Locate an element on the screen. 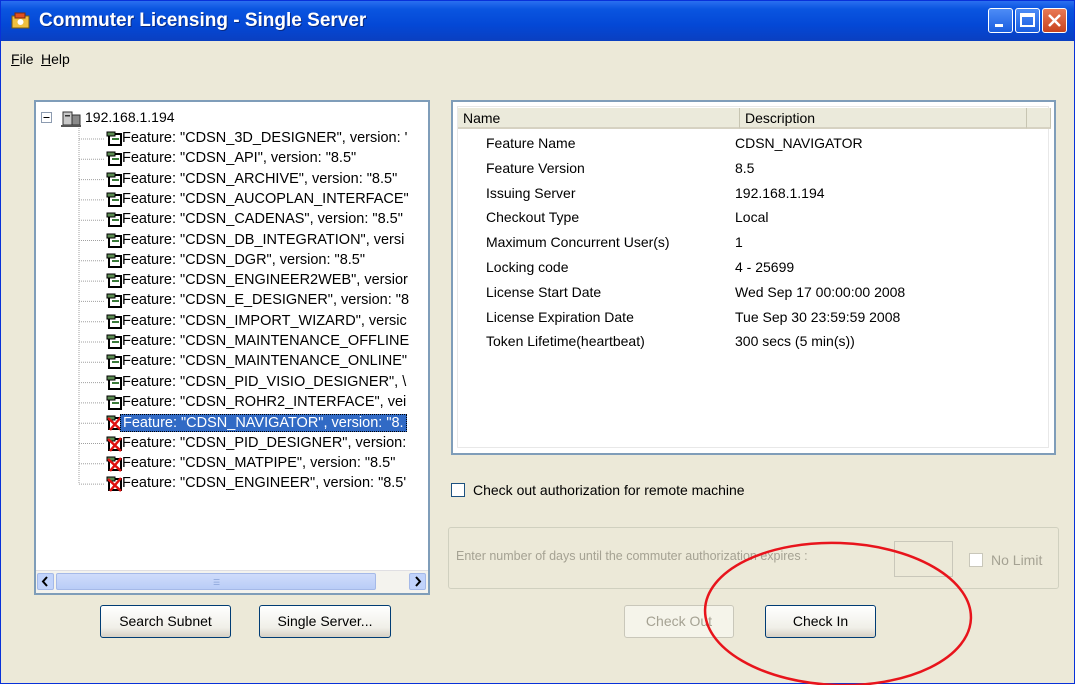 Image resolution: width=1075 pixels, height=685 pixels. maximize-icon is located at coordinates (1027, 20).